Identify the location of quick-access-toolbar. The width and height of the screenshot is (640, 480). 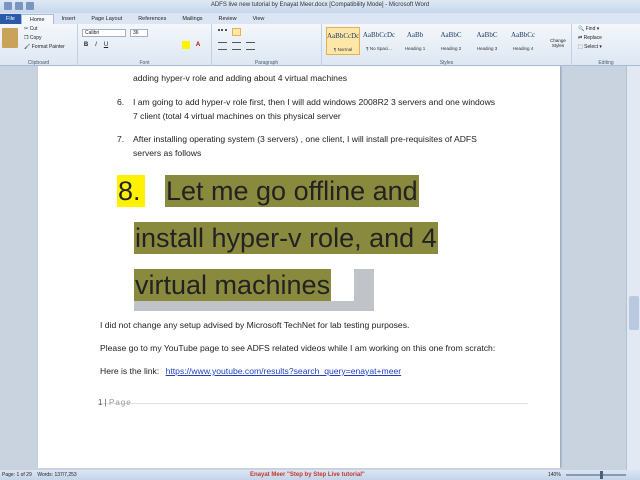
(19, 6).